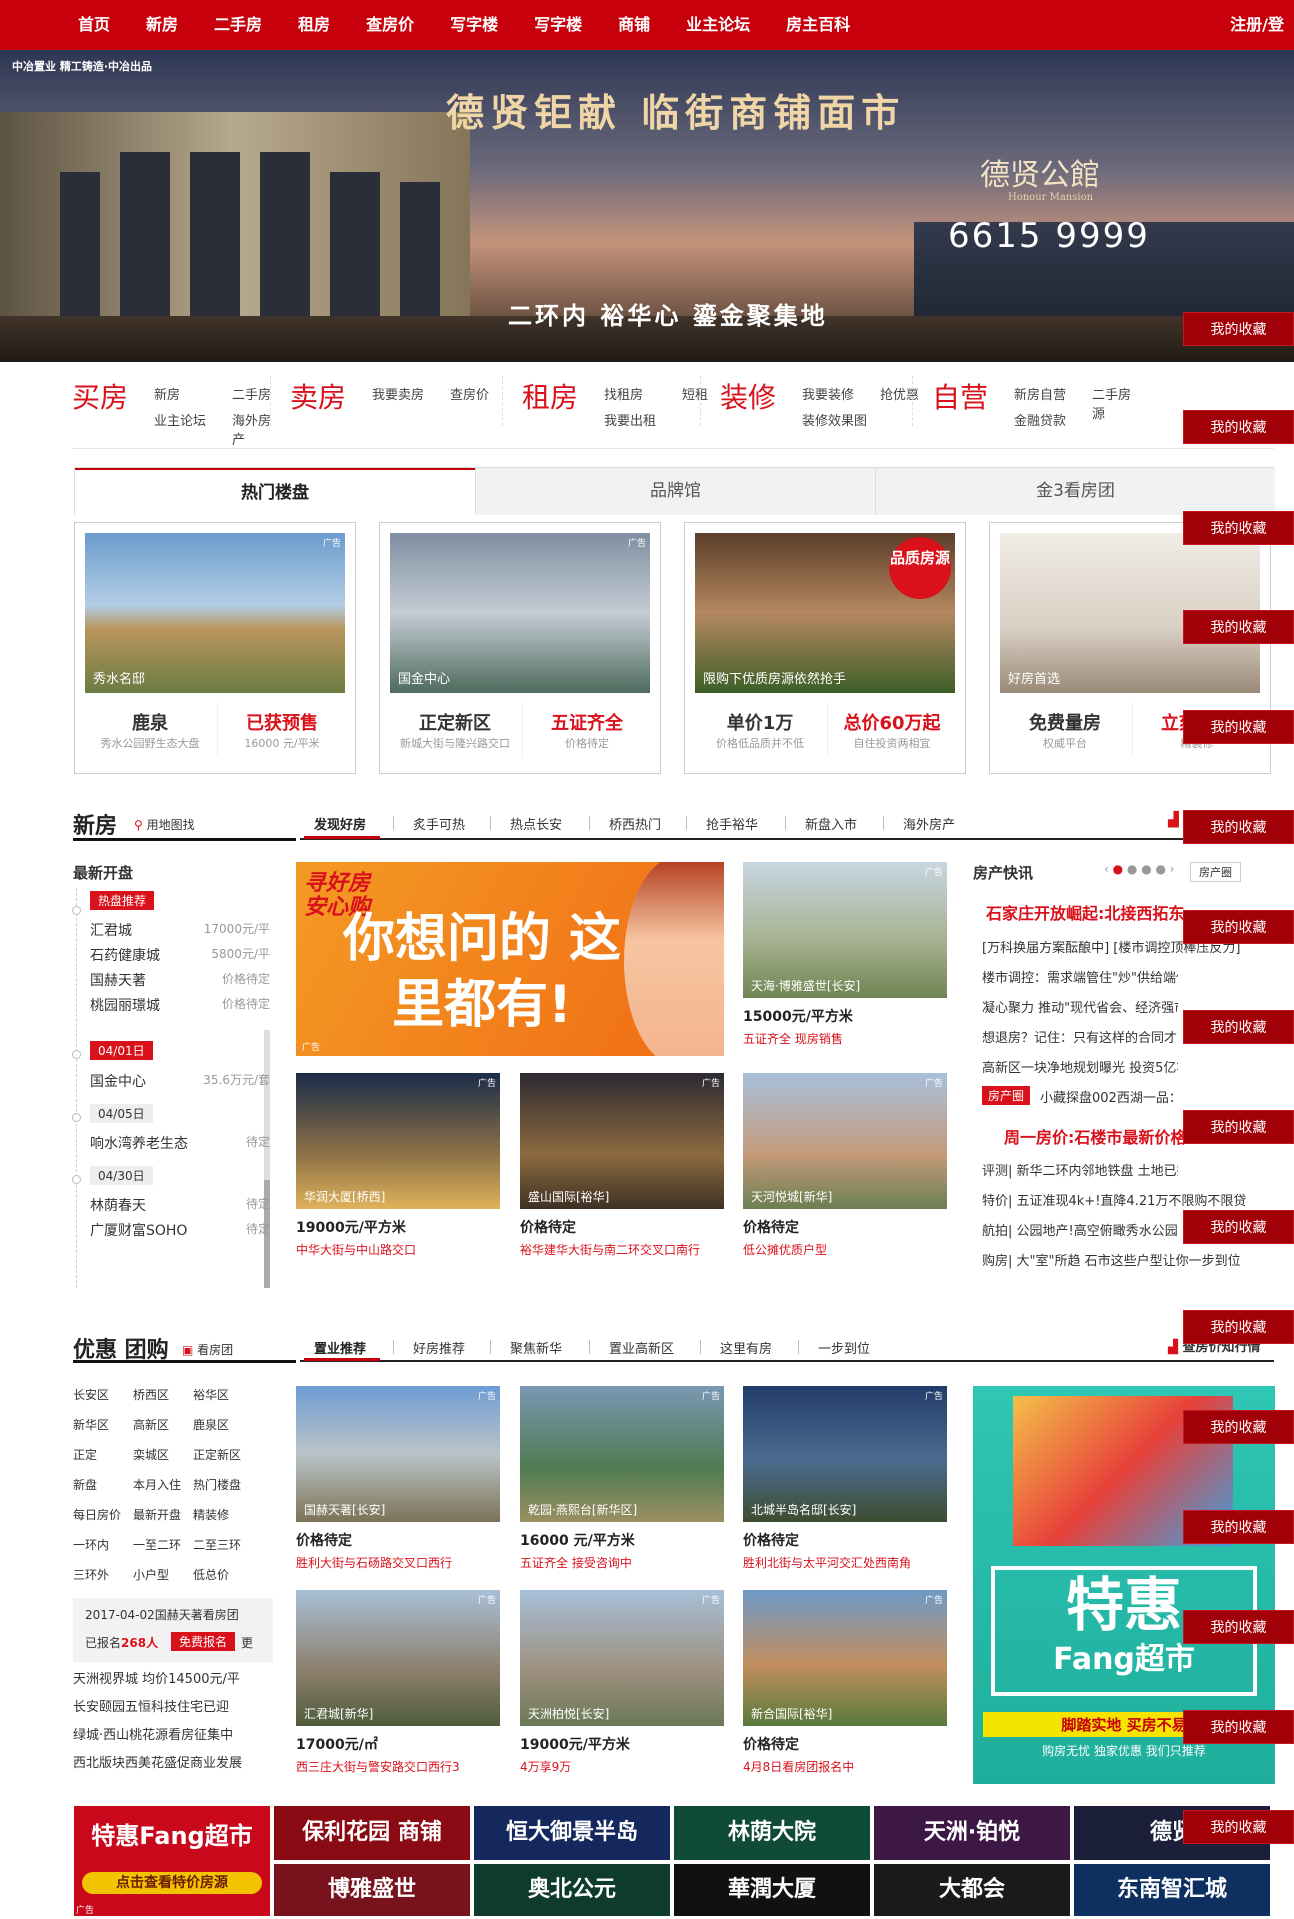 The height and width of the screenshot is (1919, 1294). I want to click on property-image: 广告 北城半岛名邸[长安], so click(845, 1454).